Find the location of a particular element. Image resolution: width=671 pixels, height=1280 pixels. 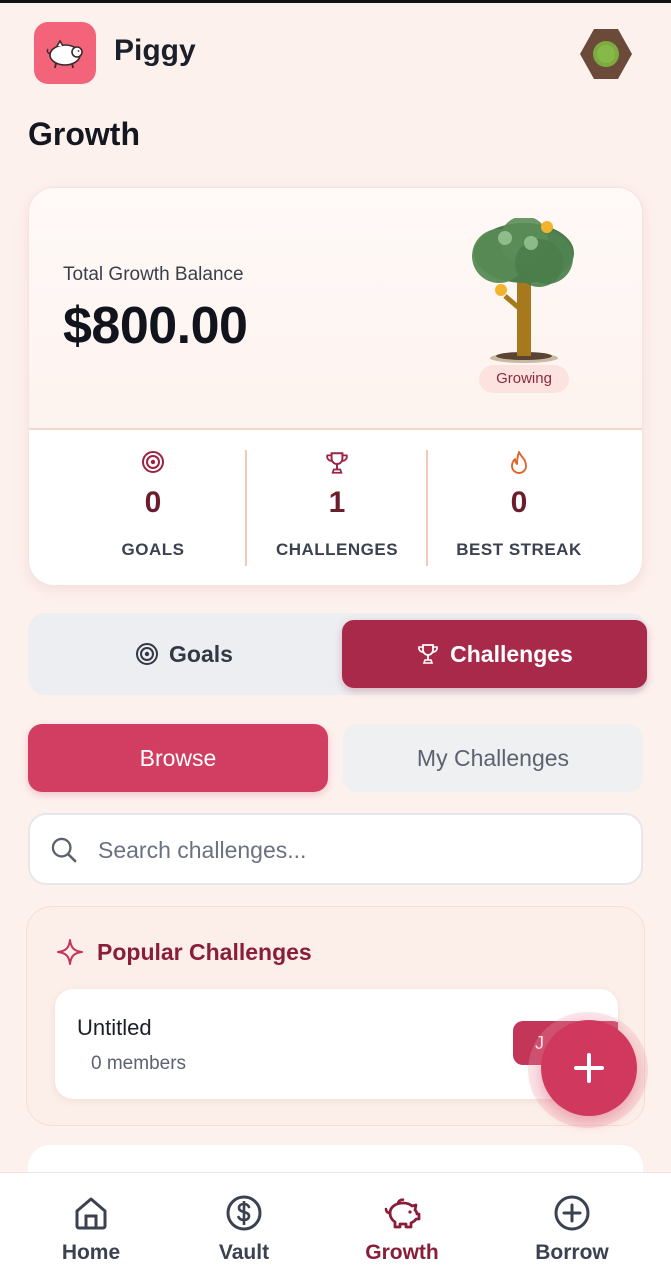

search-bar is located at coordinates (335, 849).